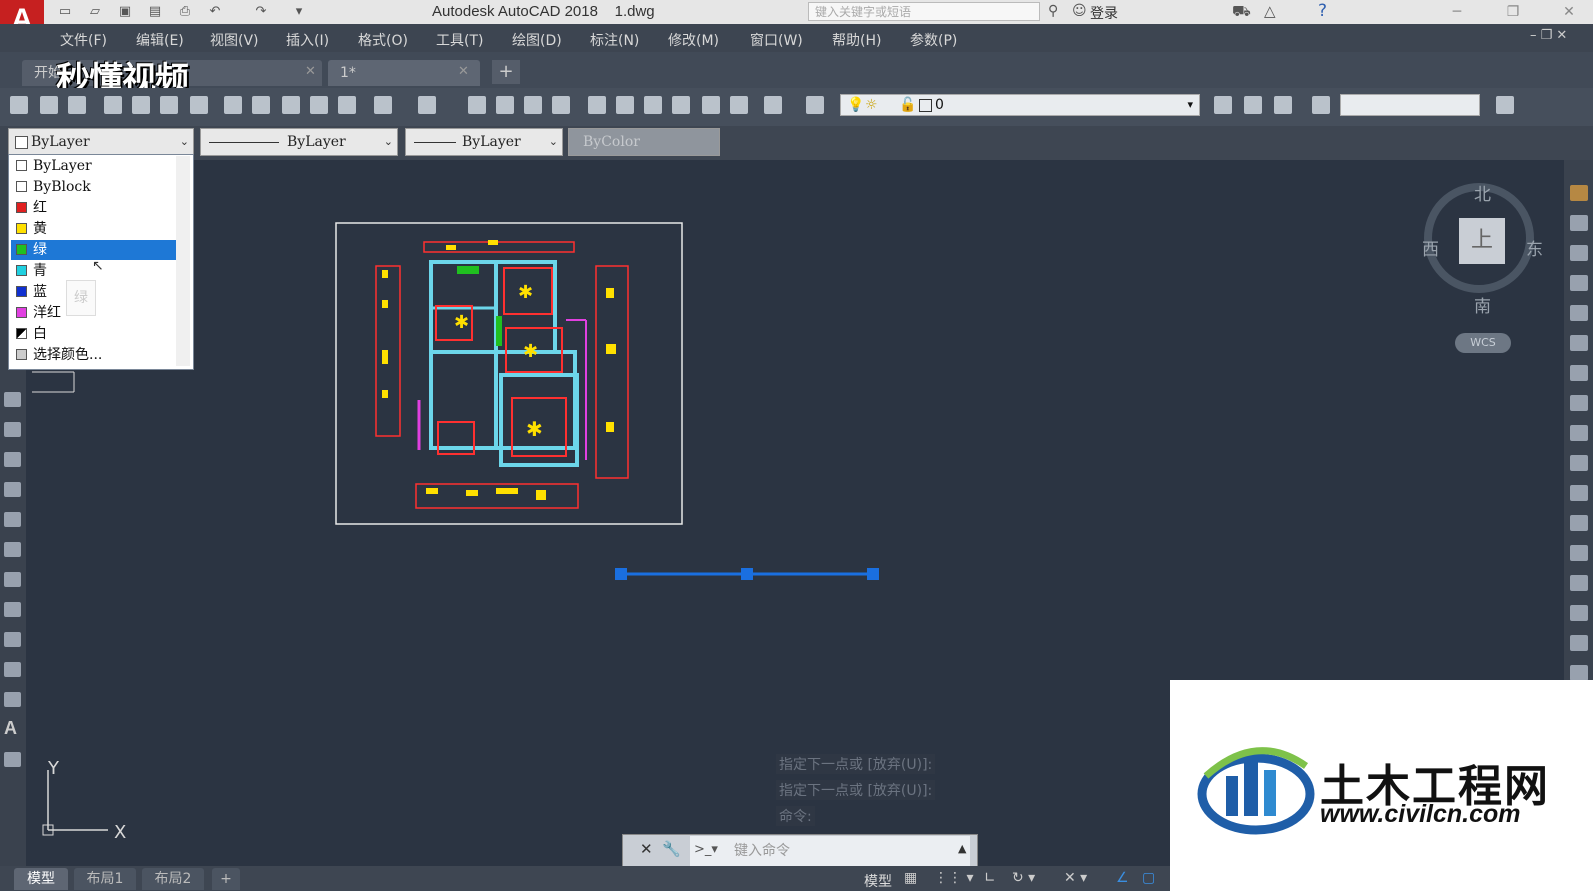 The width and height of the screenshot is (1593, 891). What do you see at coordinates (1241, 12) in the screenshot?
I see `cart-icon: ⛟` at bounding box center [1241, 12].